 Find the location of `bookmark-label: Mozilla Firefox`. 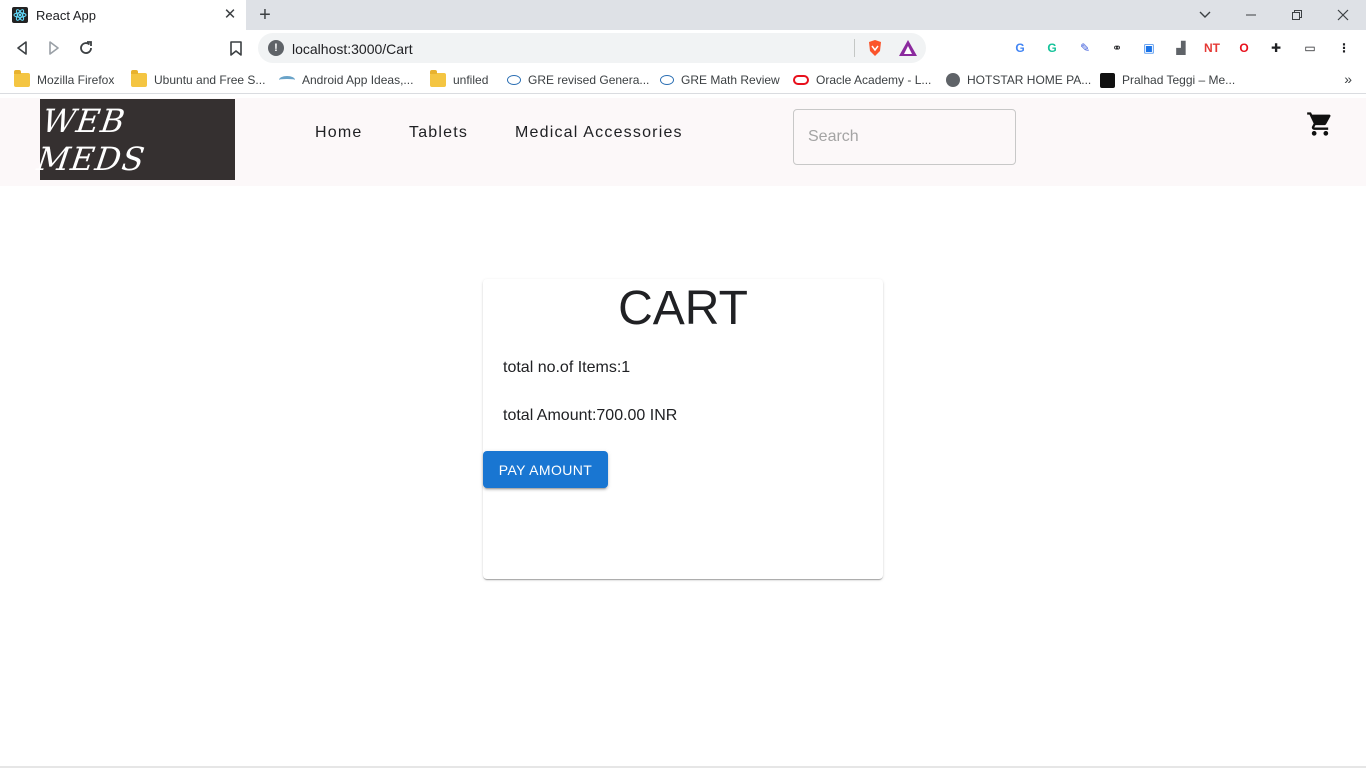

bookmark-label: Mozilla Firefox is located at coordinates (76, 80).